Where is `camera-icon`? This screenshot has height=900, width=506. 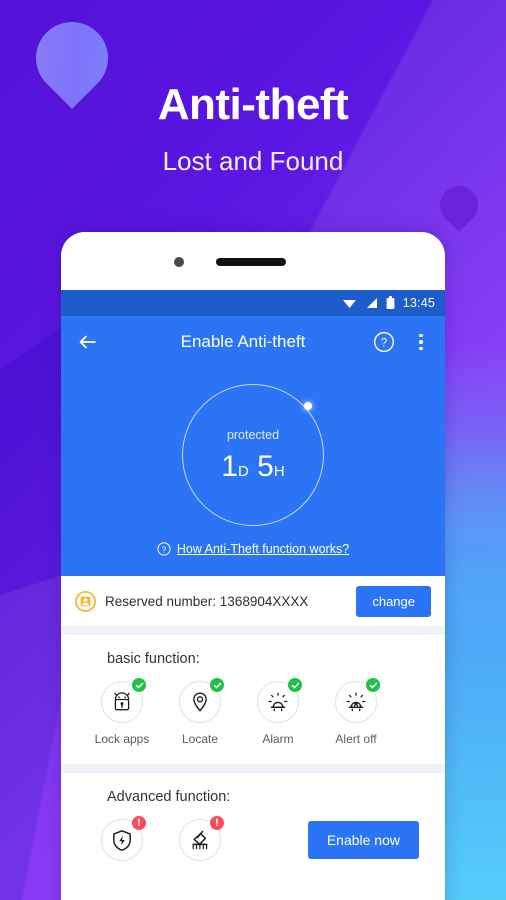
camera-icon is located at coordinates (179, 262).